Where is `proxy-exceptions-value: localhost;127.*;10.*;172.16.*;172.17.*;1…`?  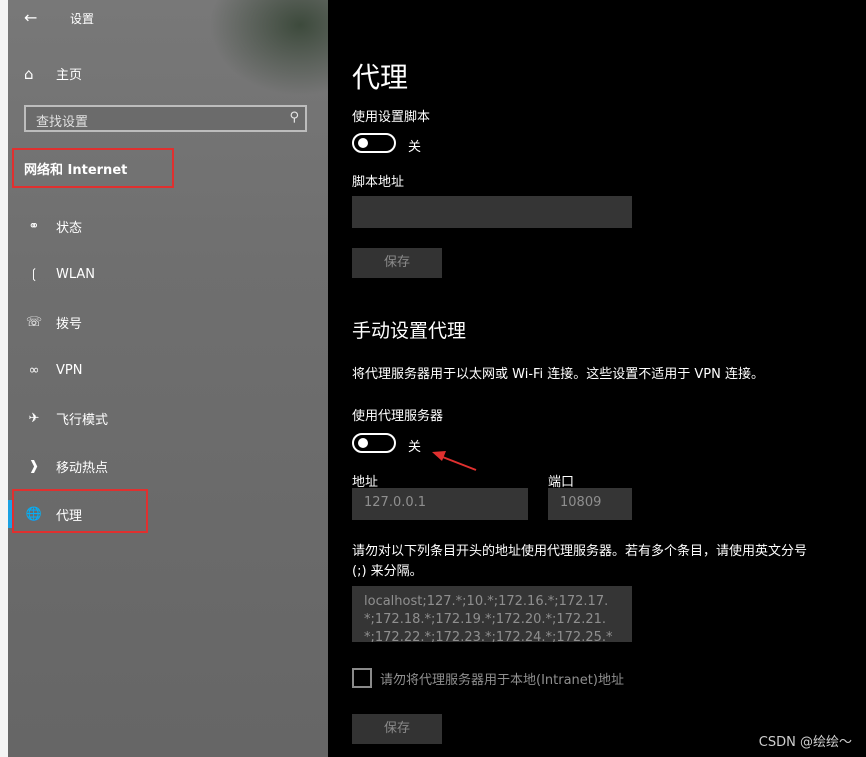
proxy-exceptions-value: localhost;127.*;10.*;172.16.*;172.17.*;1… is located at coordinates (488, 618).